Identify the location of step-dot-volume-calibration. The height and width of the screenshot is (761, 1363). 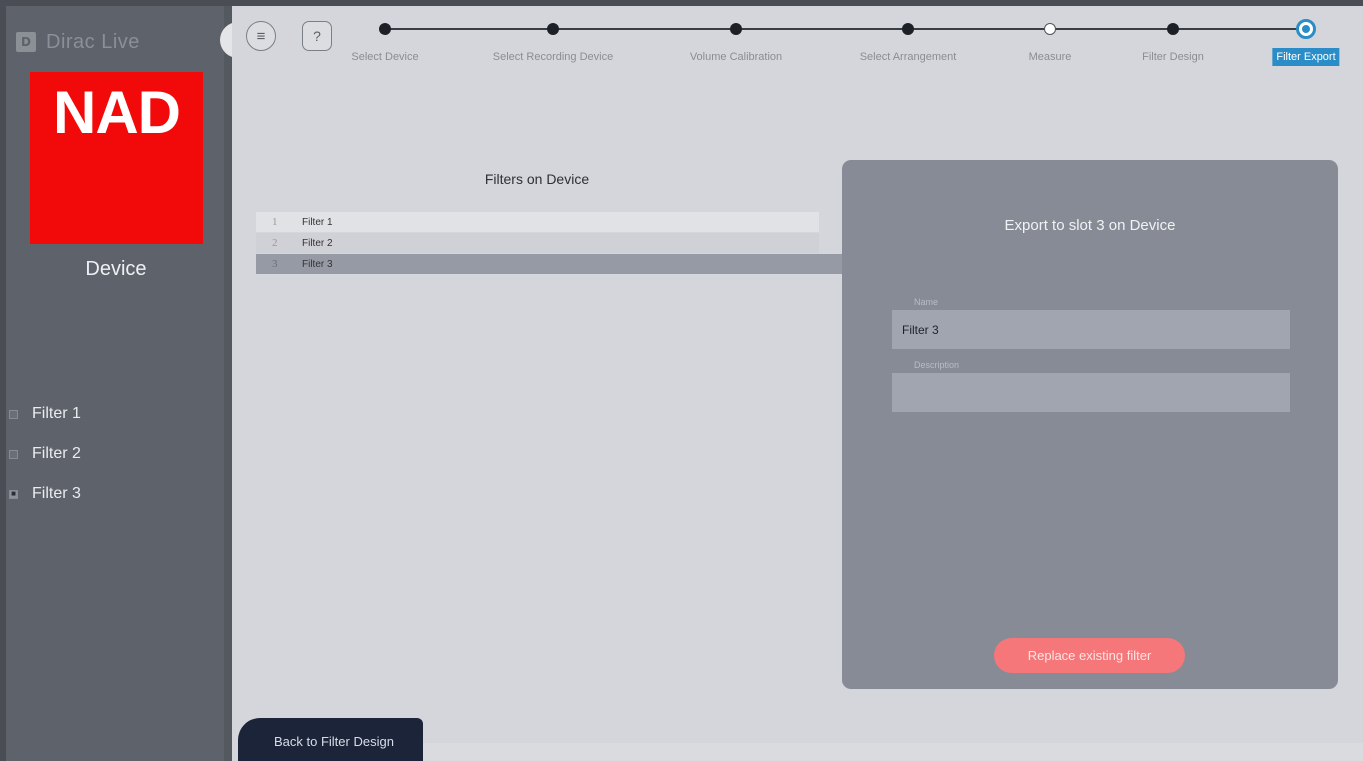
(736, 29).